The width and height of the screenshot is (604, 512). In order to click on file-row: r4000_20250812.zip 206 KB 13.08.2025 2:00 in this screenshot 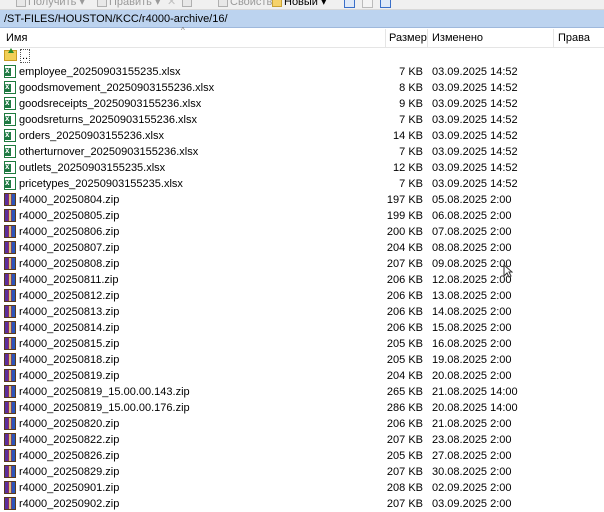, I will do `click(302, 296)`.